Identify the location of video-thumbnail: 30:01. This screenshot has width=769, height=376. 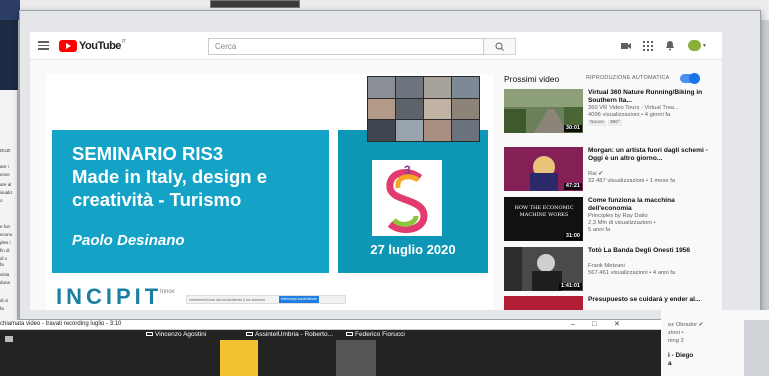
(543, 111).